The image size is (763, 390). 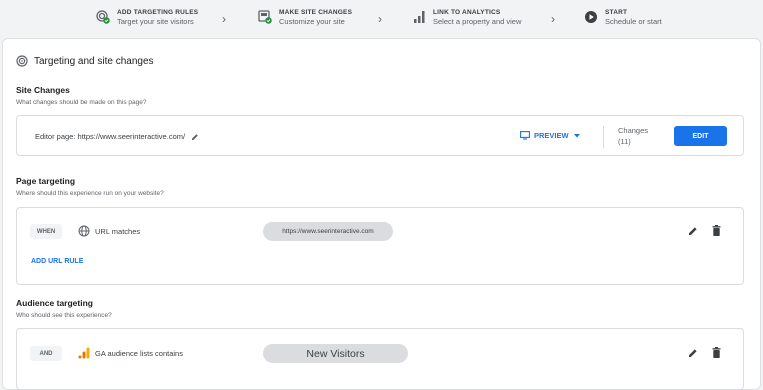 I want to click on page-check-icon, so click(x=265, y=17).